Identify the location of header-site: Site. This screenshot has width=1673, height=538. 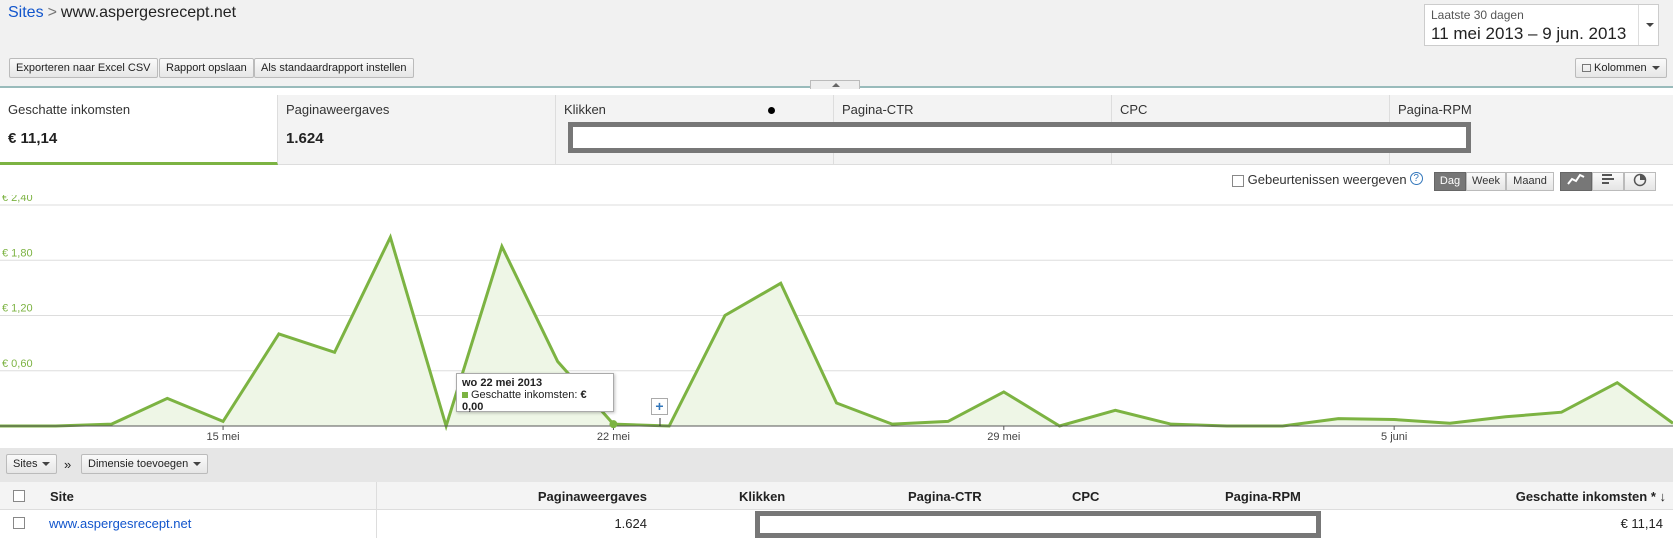
(62, 496).